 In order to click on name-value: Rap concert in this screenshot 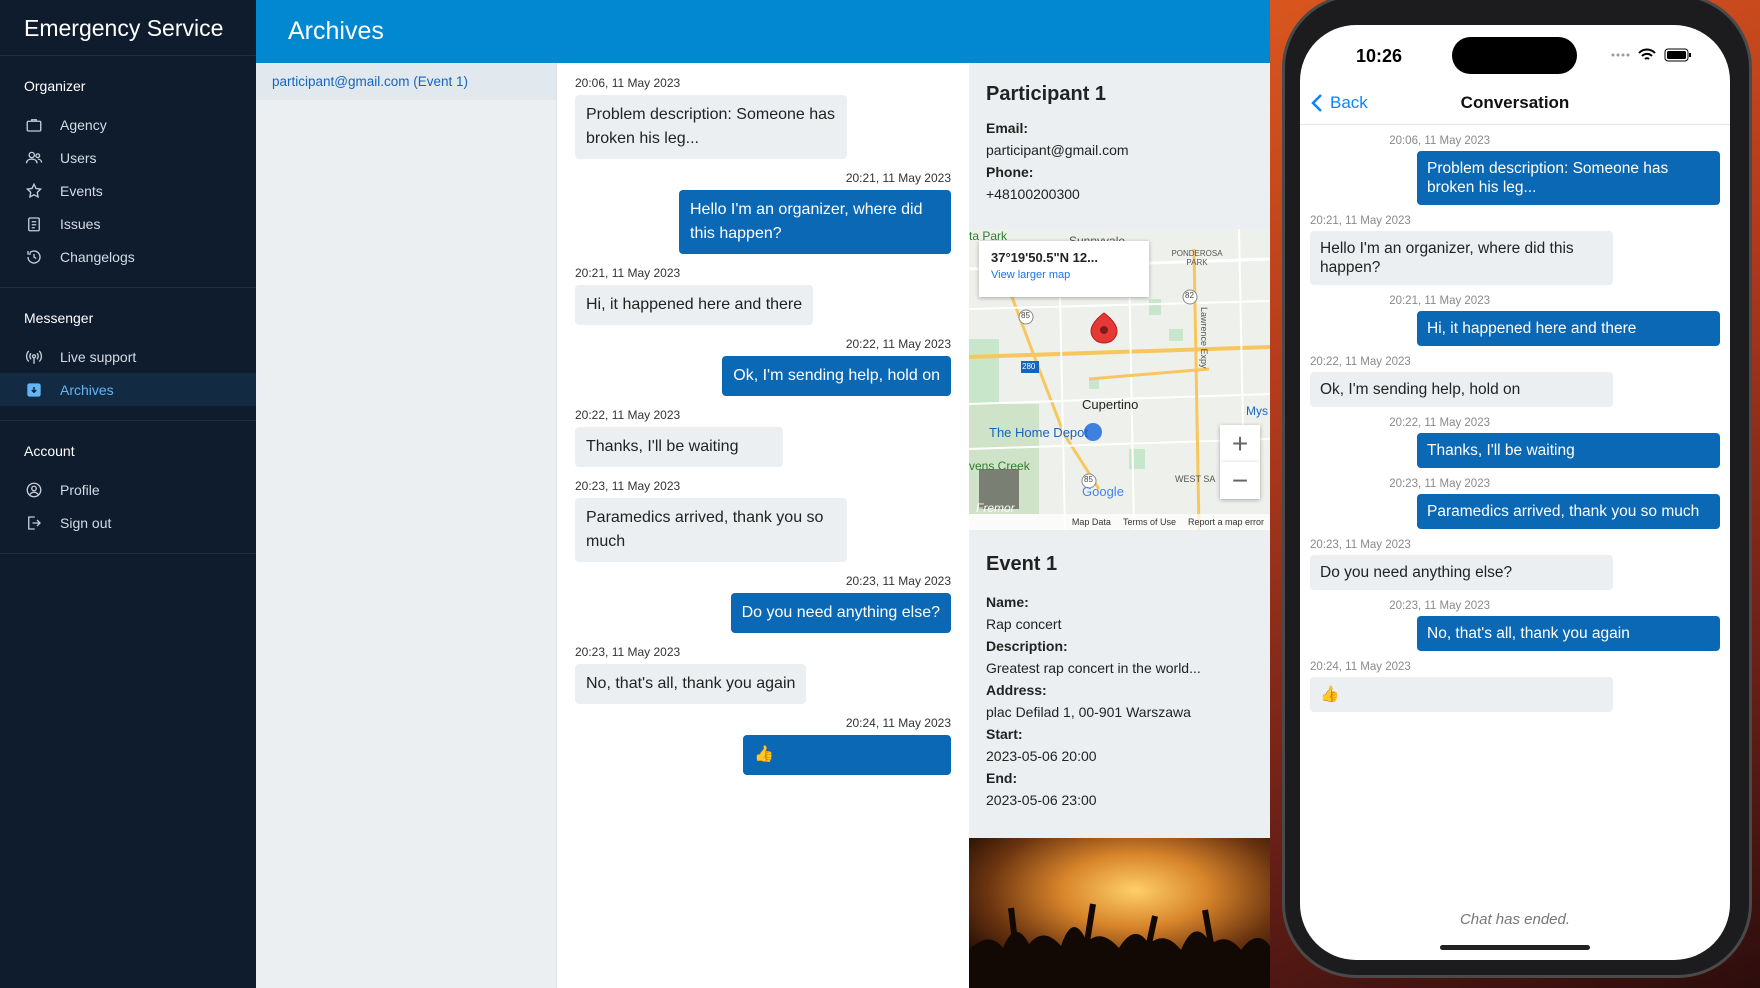, I will do `click(1024, 624)`.